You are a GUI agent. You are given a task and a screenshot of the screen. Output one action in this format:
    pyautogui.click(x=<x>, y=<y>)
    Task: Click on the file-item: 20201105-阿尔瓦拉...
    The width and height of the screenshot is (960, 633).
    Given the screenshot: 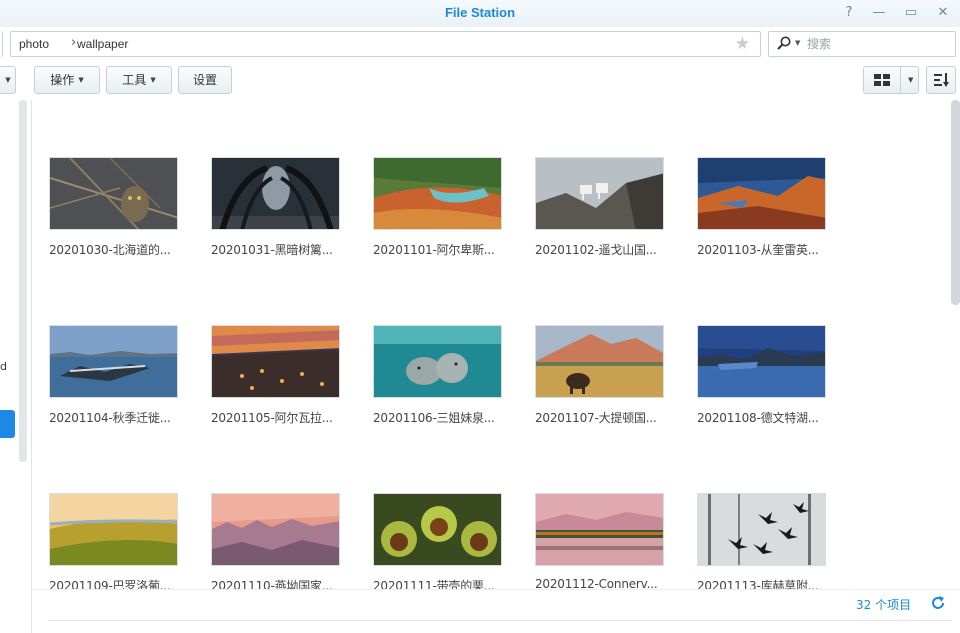 What is the action you would take?
    pyautogui.click(x=276, y=375)
    